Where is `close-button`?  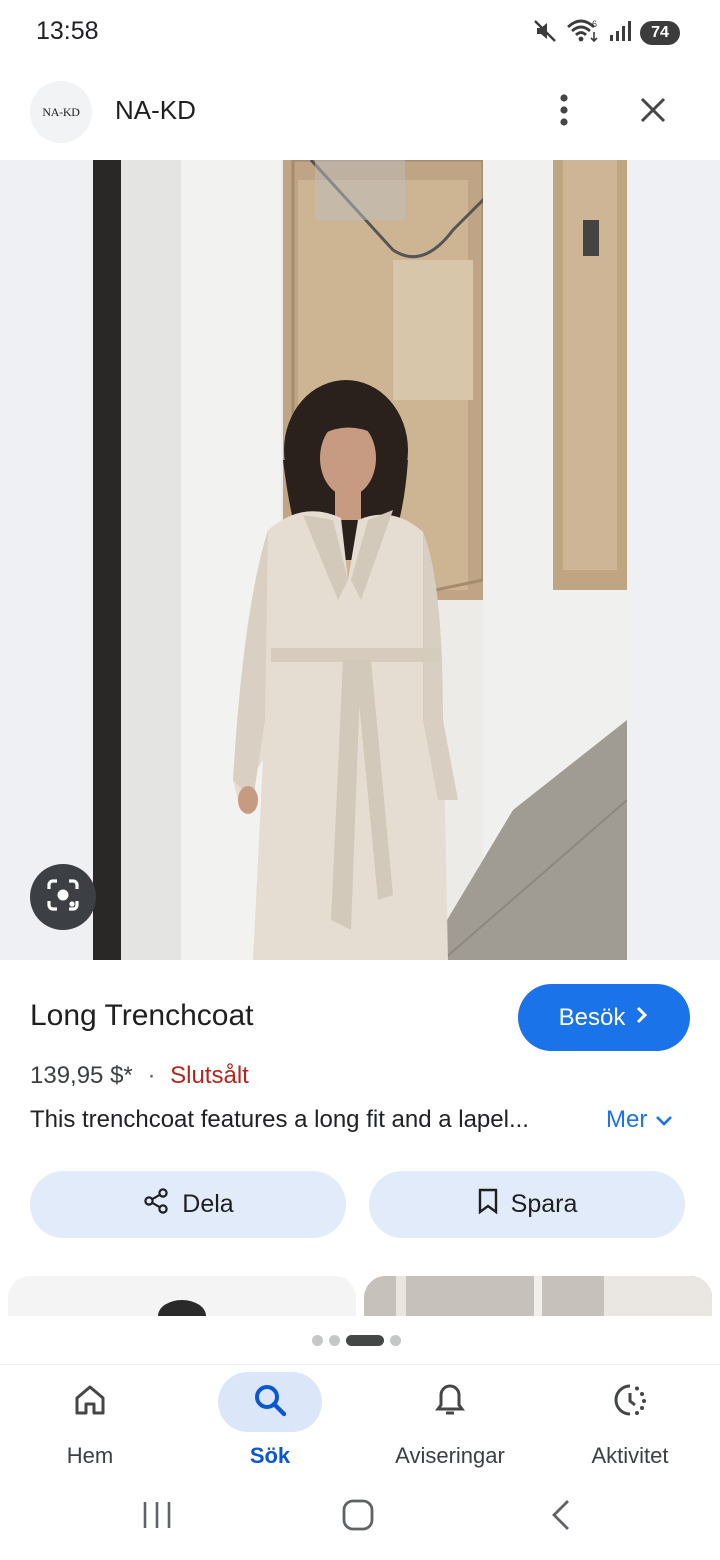 close-button is located at coordinates (653, 112).